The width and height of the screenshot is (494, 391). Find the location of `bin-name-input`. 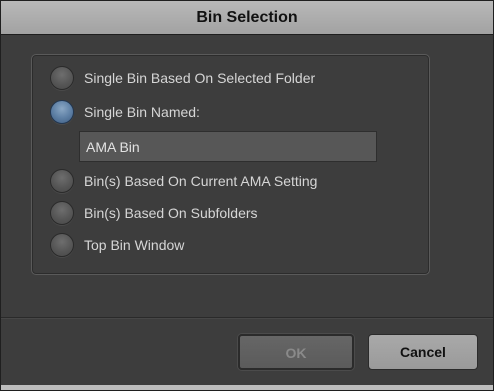

bin-name-input is located at coordinates (228, 146).